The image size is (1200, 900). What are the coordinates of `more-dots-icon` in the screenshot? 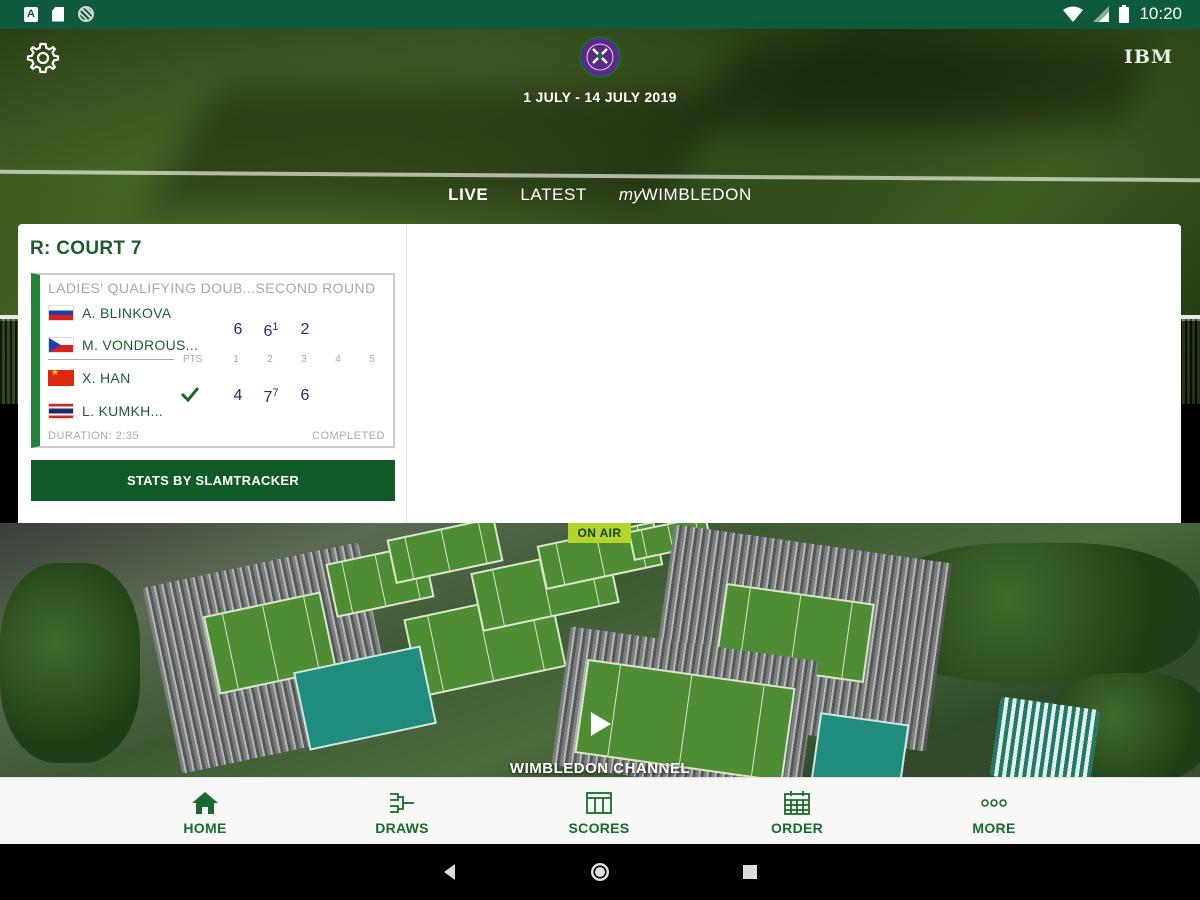 It's located at (994, 803).